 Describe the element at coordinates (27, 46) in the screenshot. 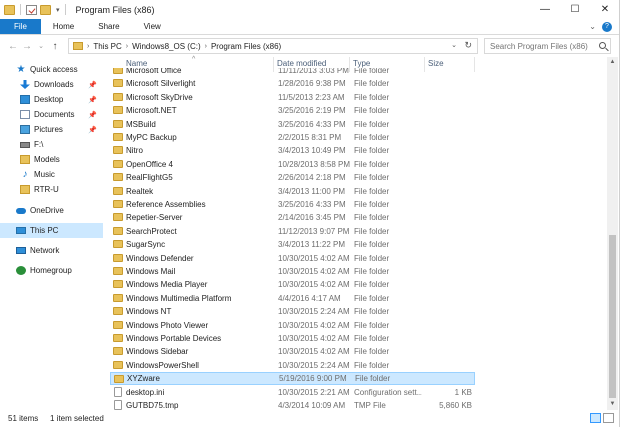

I see `forward-button: →` at that location.